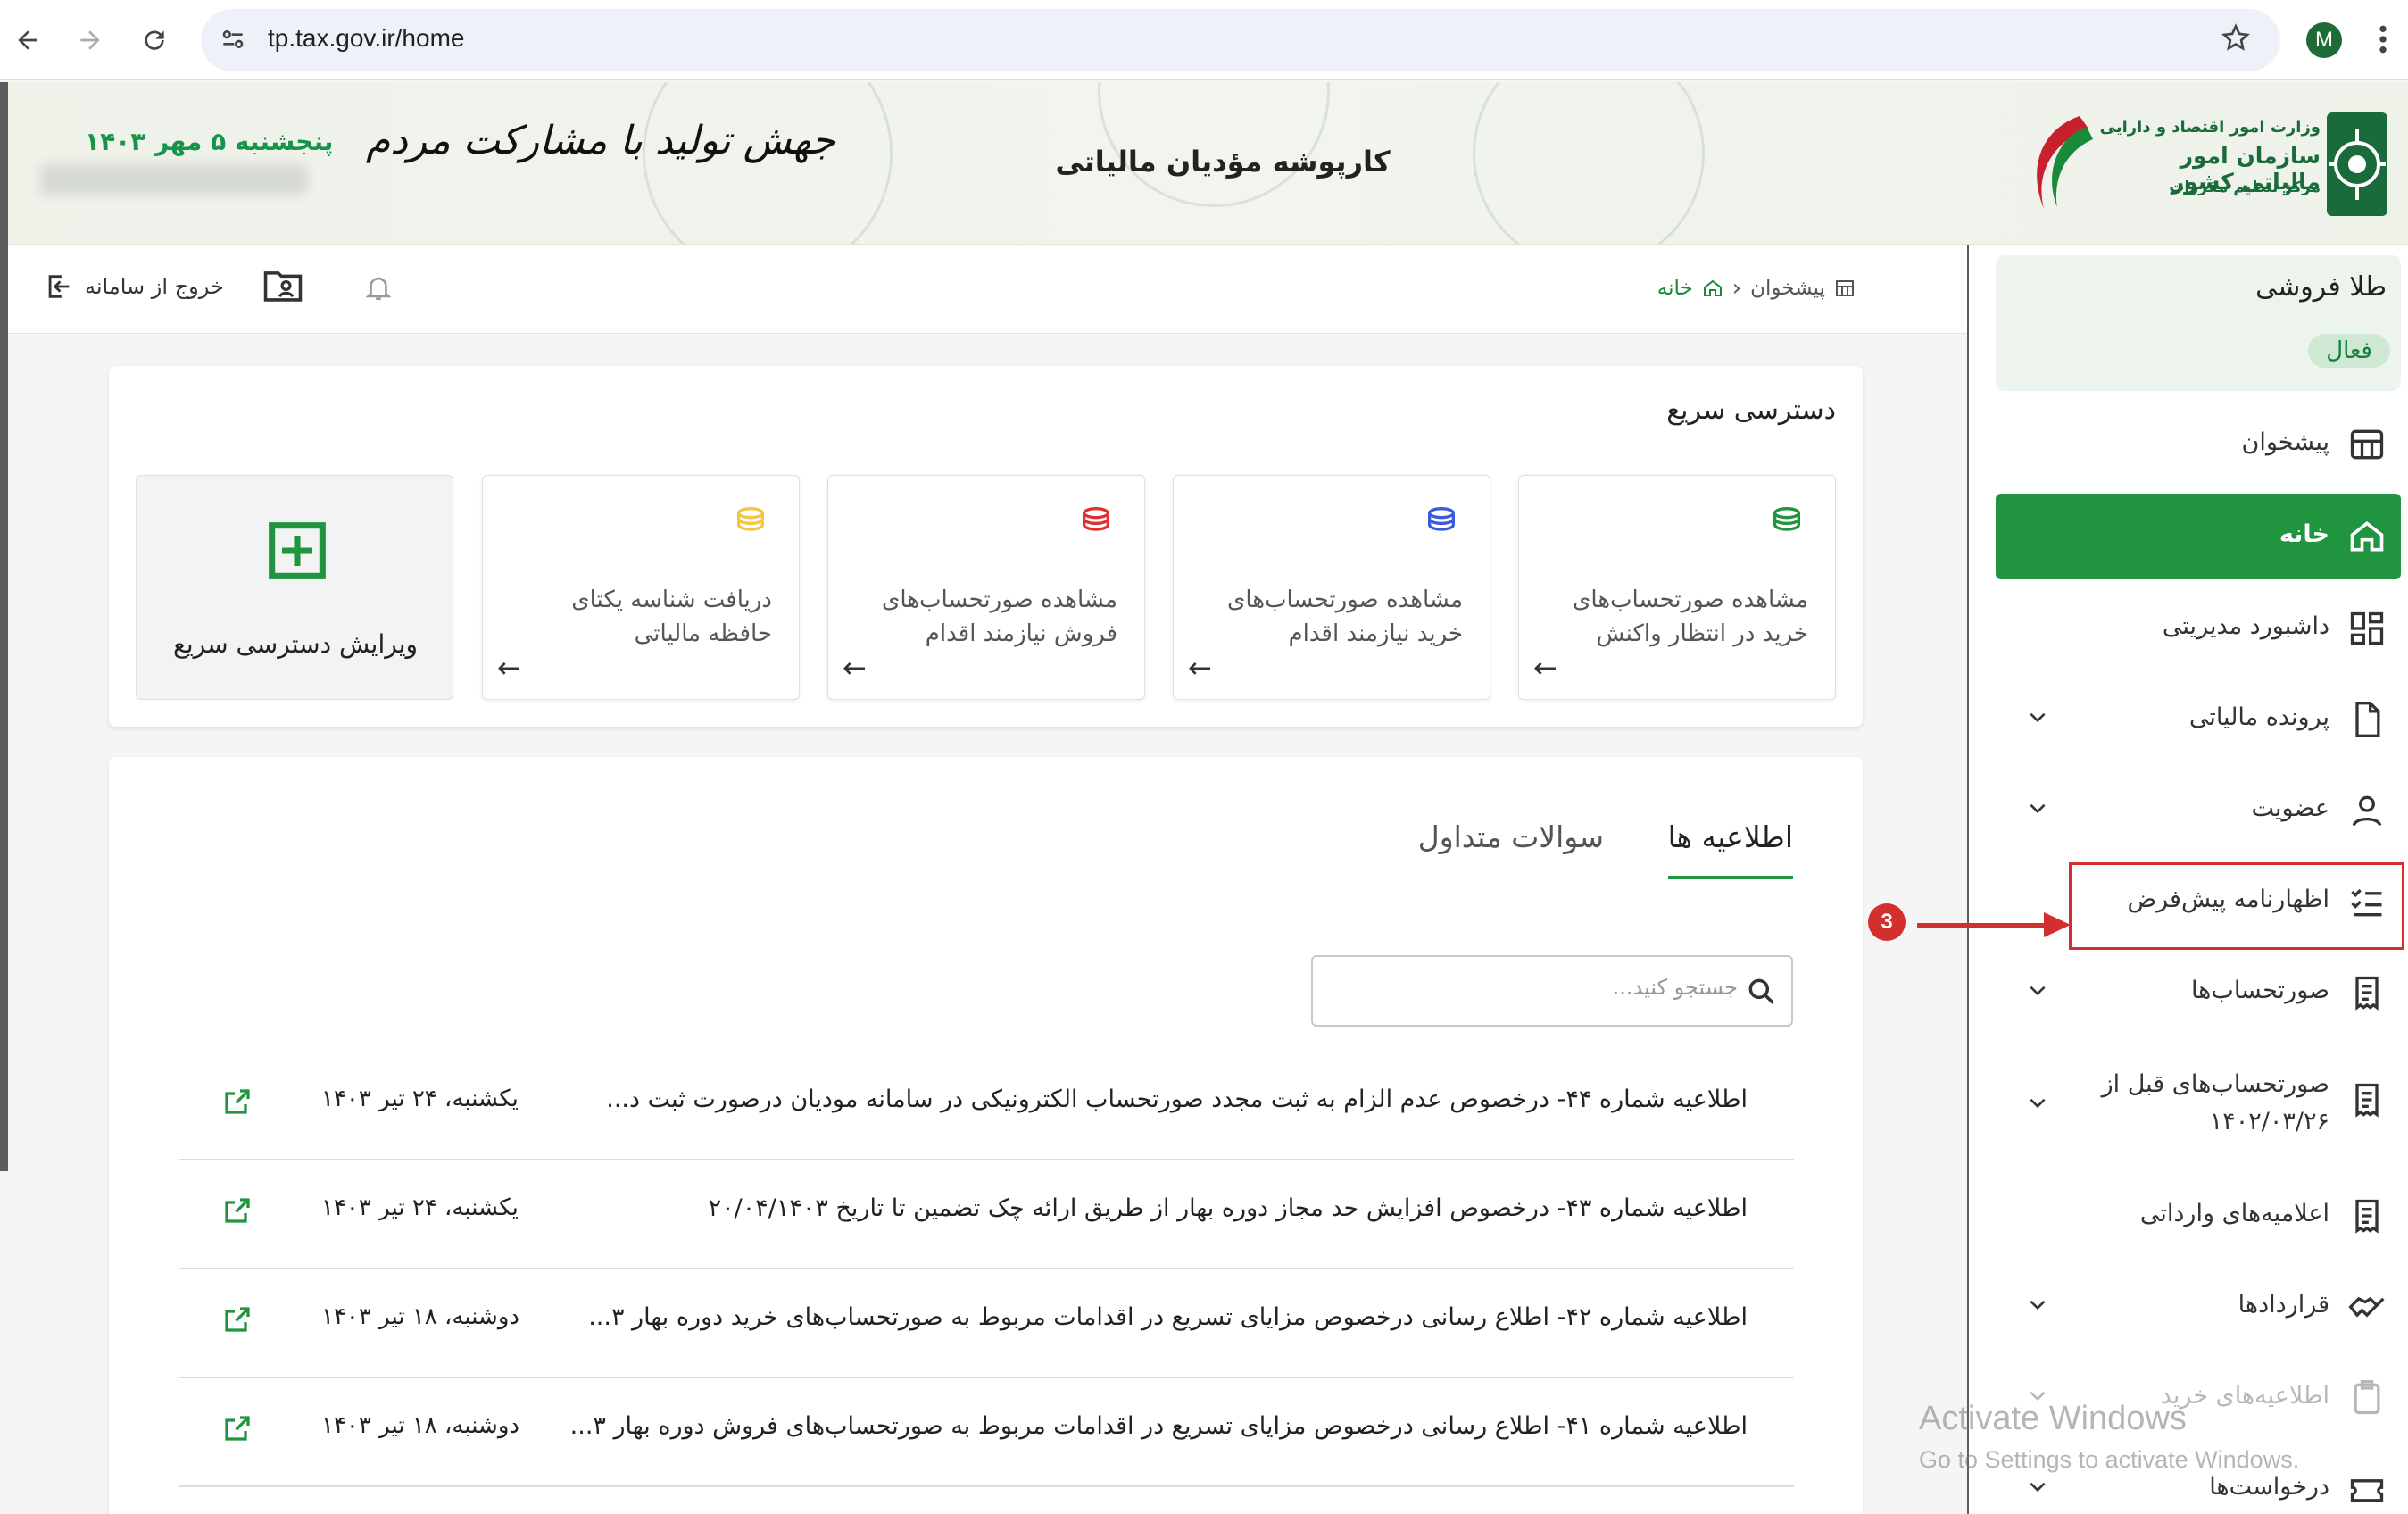 The width and height of the screenshot is (2408, 1514). I want to click on search-icon, so click(1762, 992).